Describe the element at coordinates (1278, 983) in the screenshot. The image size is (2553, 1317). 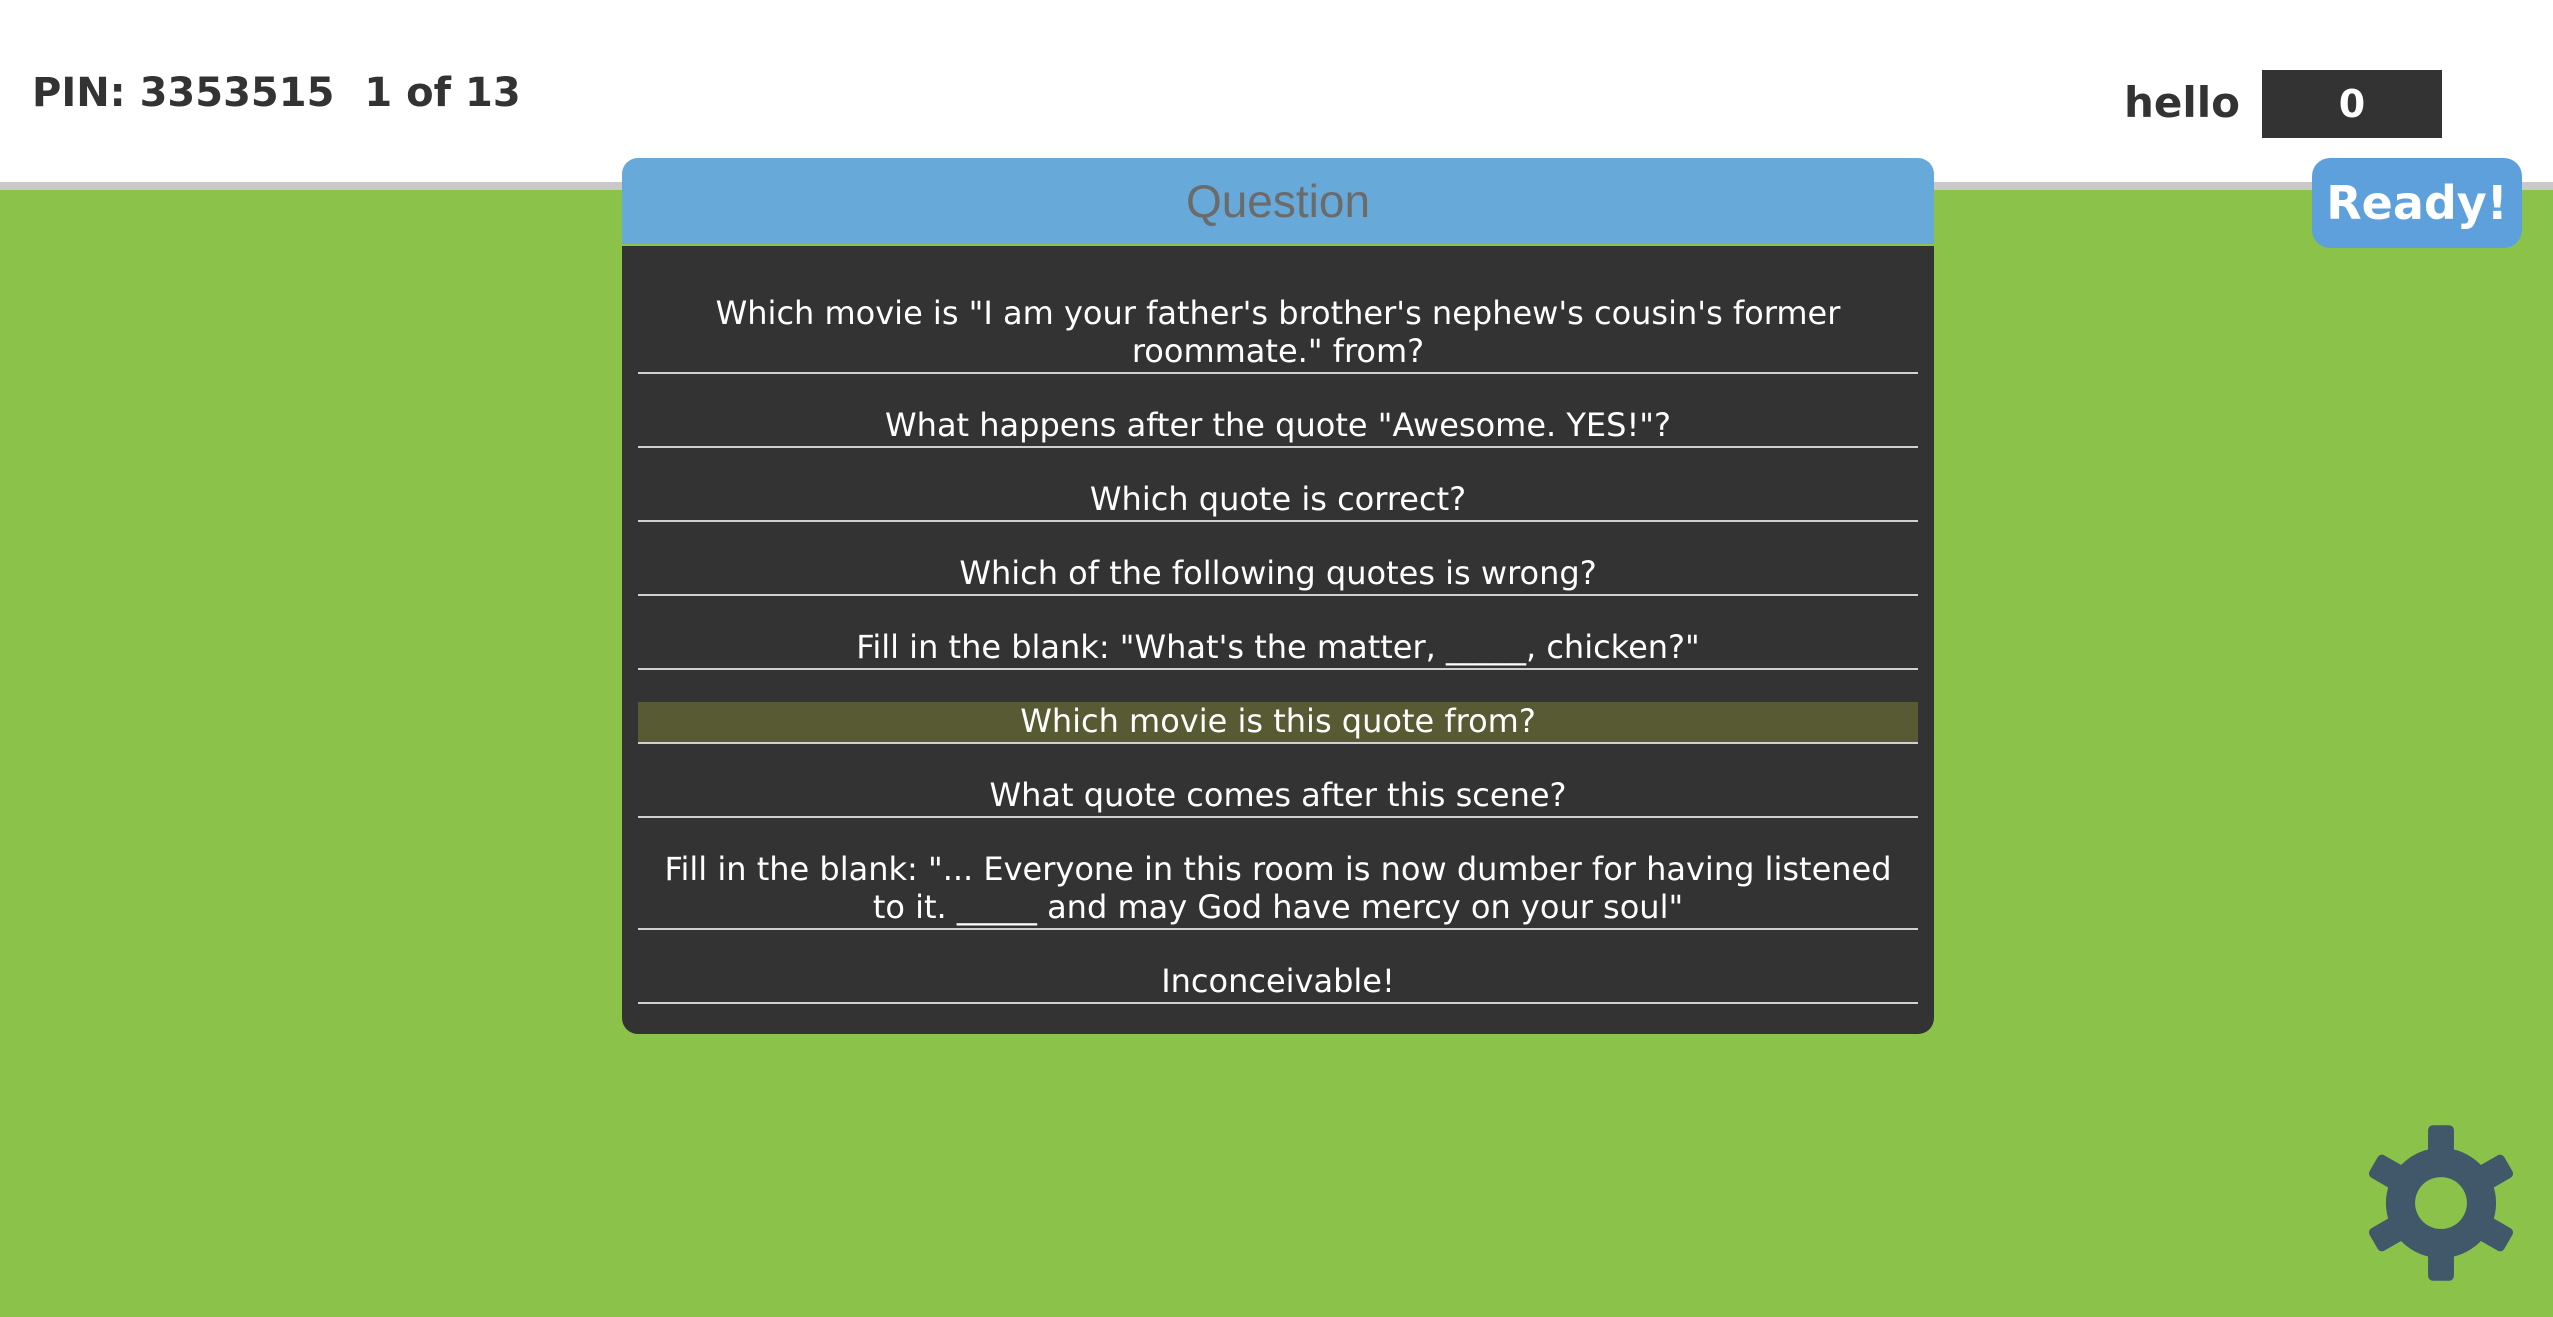
I see `question-option: Inconceivable!` at that location.